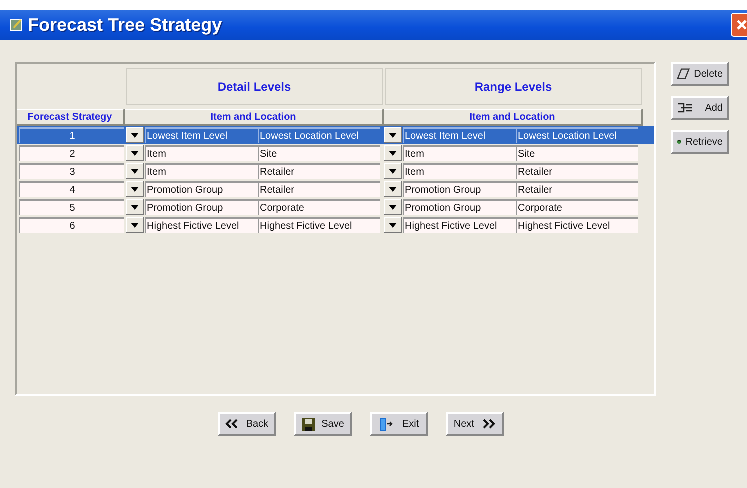  I want to click on column-header: Forecast Strategy, so click(71, 117).